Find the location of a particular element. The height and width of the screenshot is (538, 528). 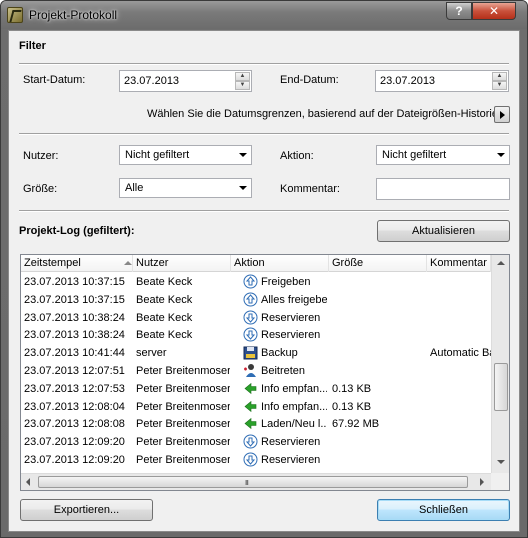

timestamp-cell: 23.07.2013 12:07:51 is located at coordinates (74, 371).